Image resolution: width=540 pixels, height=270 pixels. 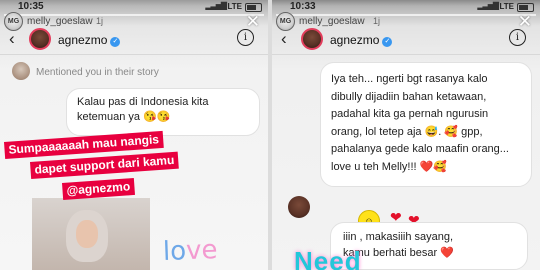 What do you see at coordinates (21, 71) in the screenshot?
I see `mention-avatar` at bounding box center [21, 71].